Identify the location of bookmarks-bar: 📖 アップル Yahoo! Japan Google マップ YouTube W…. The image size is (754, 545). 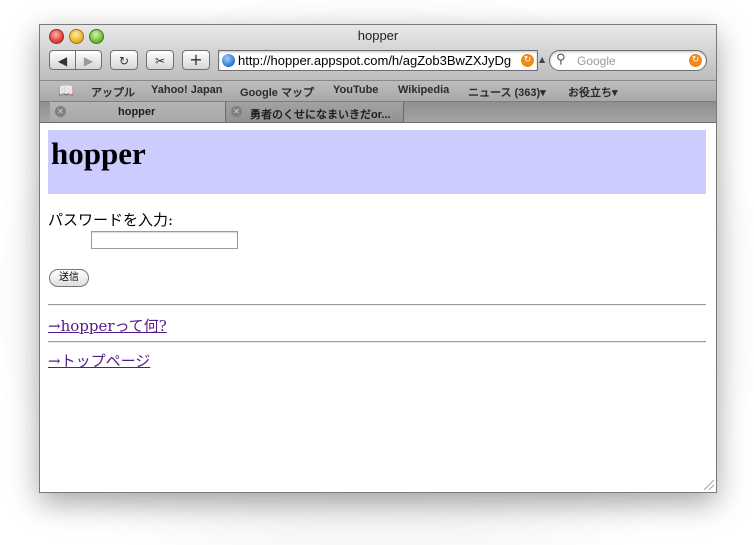
(378, 91).